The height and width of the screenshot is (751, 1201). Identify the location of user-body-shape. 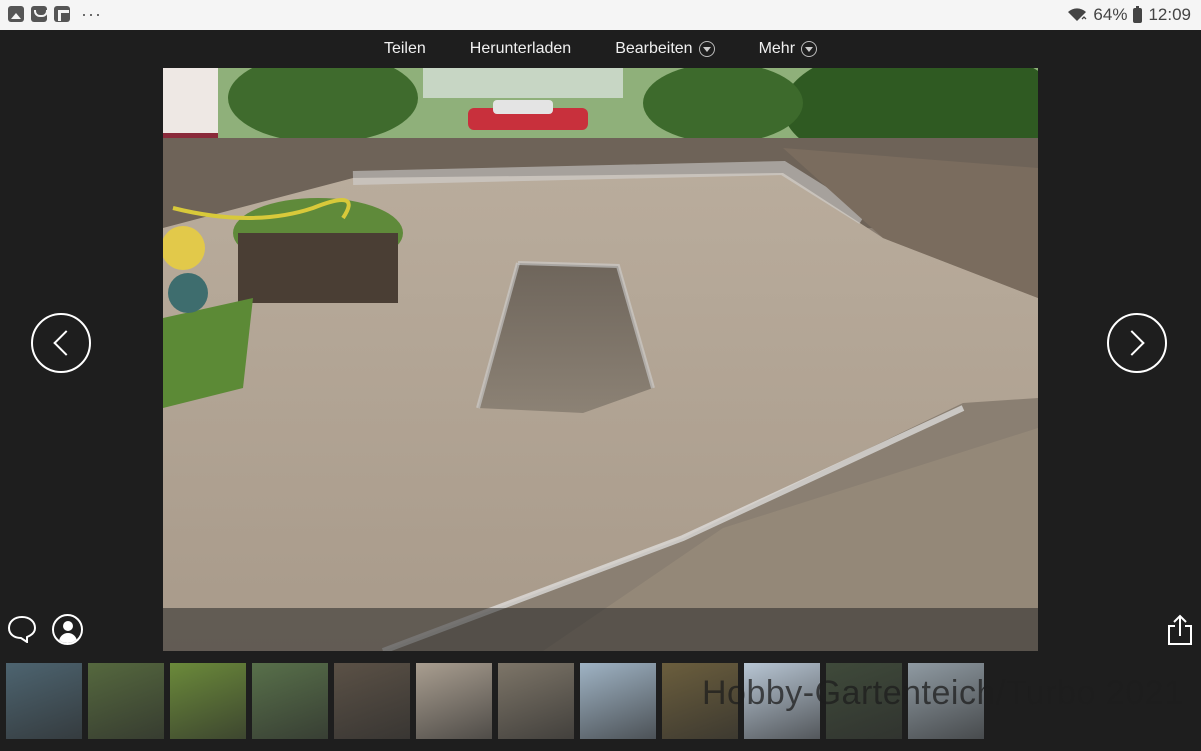
(68, 638).